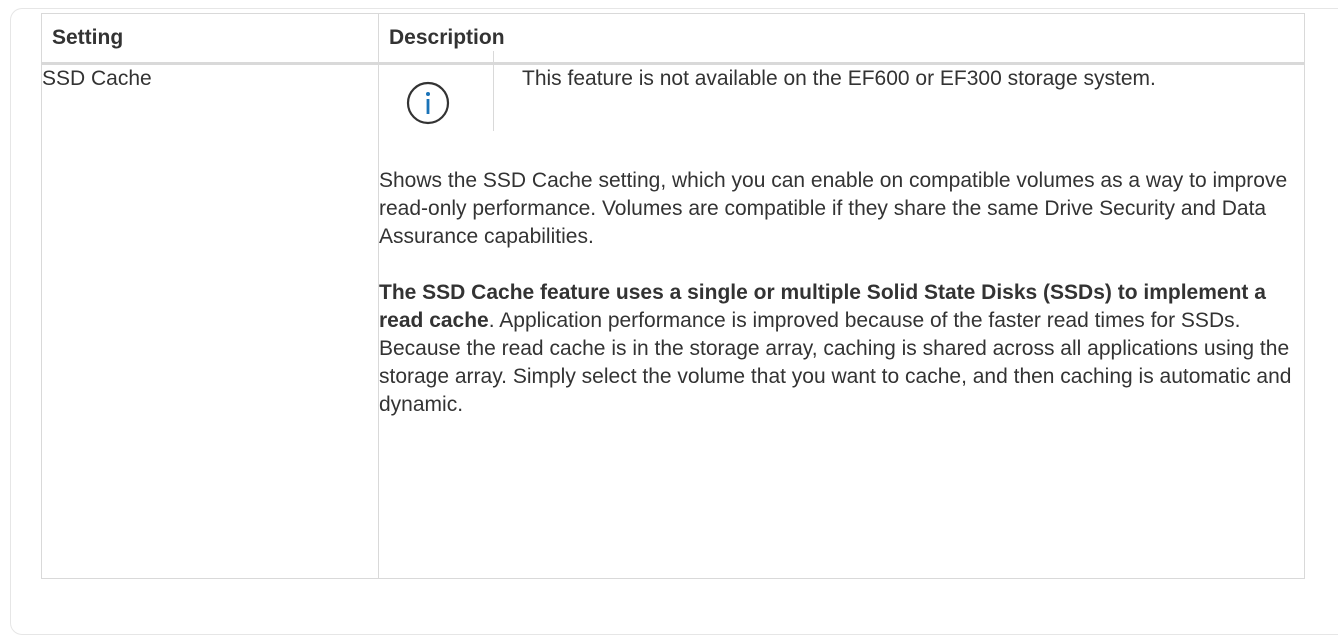 The width and height of the screenshot is (1338, 637). I want to click on column-header-description: Description, so click(841, 39).